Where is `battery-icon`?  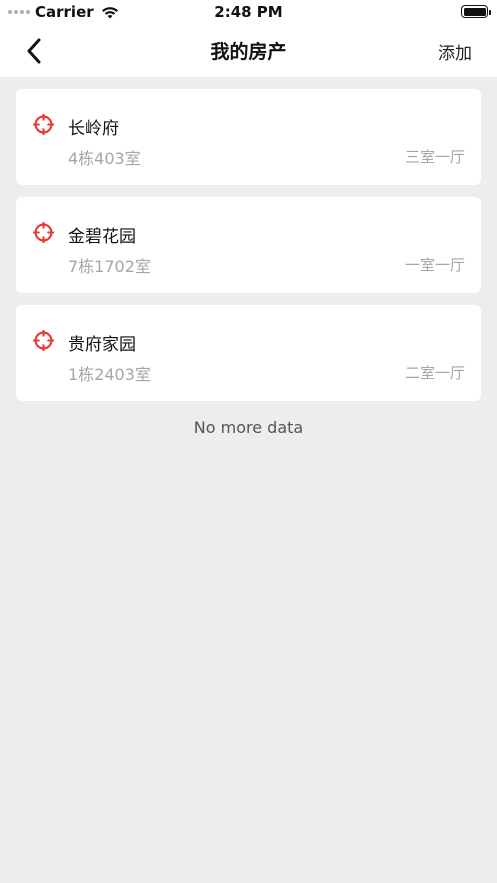
battery-icon is located at coordinates (476, 11).